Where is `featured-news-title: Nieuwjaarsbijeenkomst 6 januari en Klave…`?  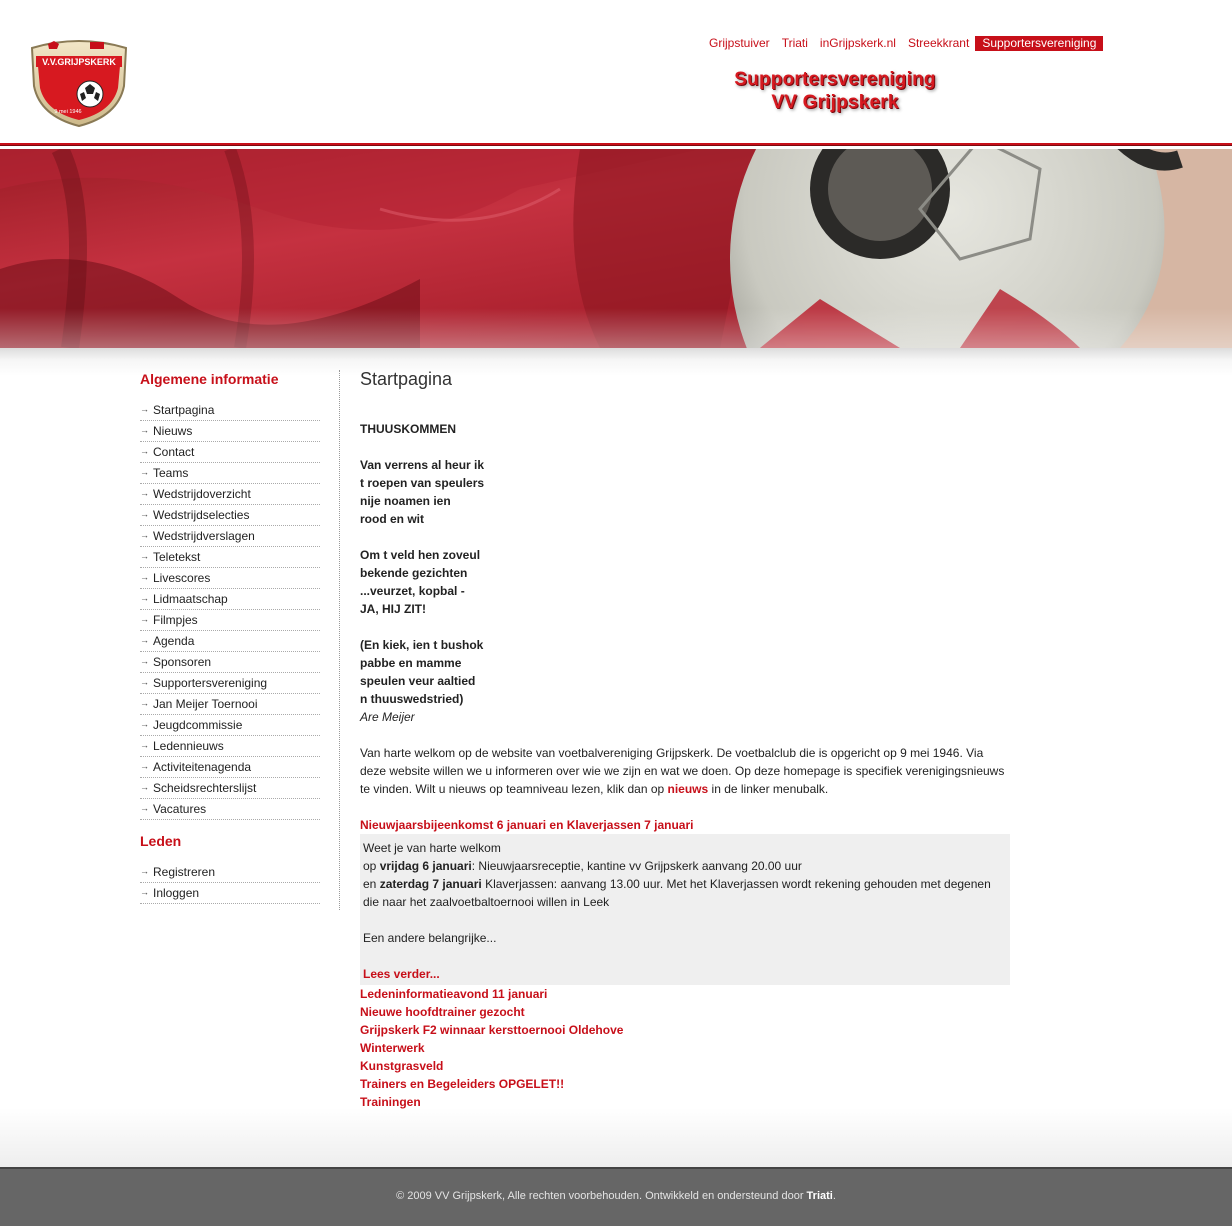 featured-news-title: Nieuwjaarsbijeenkomst 6 januari en Klave… is located at coordinates (685, 825).